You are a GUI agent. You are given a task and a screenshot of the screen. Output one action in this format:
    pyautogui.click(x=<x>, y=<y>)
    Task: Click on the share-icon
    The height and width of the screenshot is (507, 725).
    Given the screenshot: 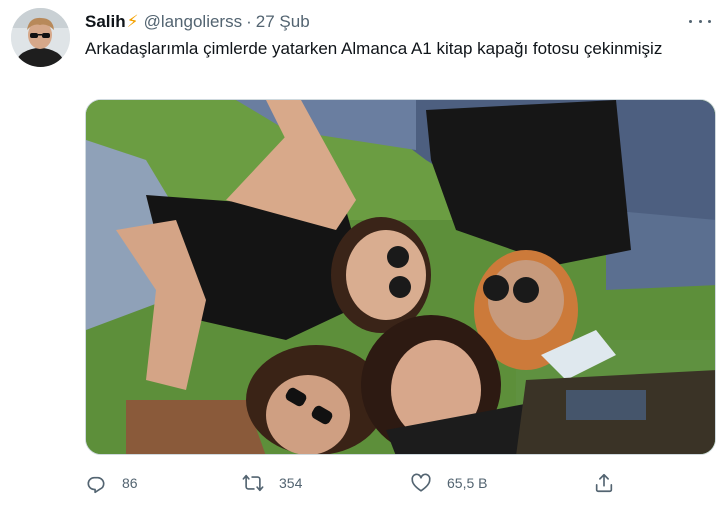 What is the action you would take?
    pyautogui.click(x=604, y=483)
    